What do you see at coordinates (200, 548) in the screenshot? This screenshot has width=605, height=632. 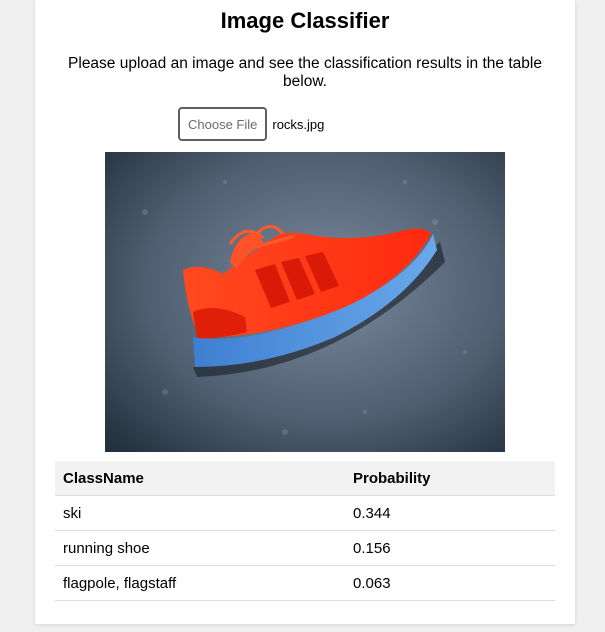 I see `class-name-cell: running shoe` at bounding box center [200, 548].